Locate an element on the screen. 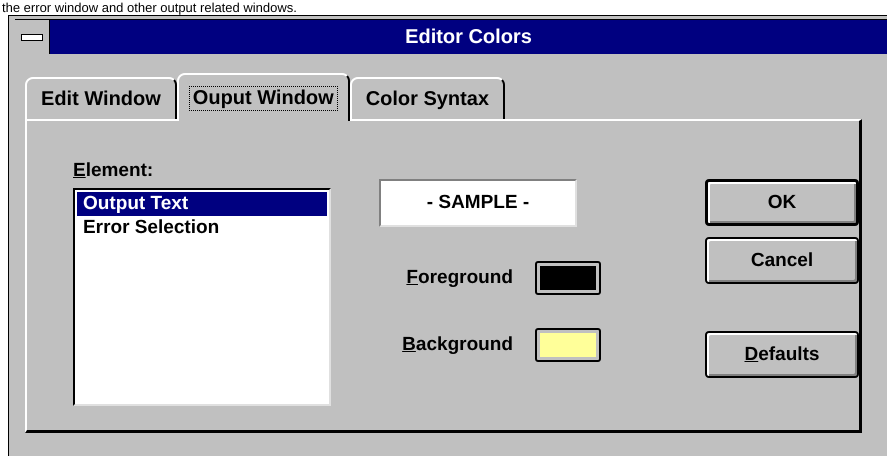  window-title: Editor Colors is located at coordinates (468, 37).